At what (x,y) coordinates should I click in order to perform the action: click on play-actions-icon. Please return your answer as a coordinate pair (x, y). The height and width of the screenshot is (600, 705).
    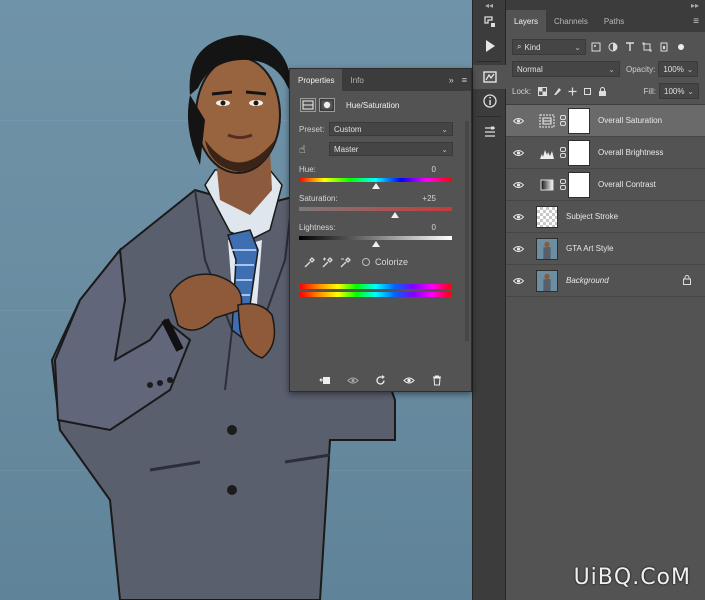
    Looking at the image, I should click on (490, 46).